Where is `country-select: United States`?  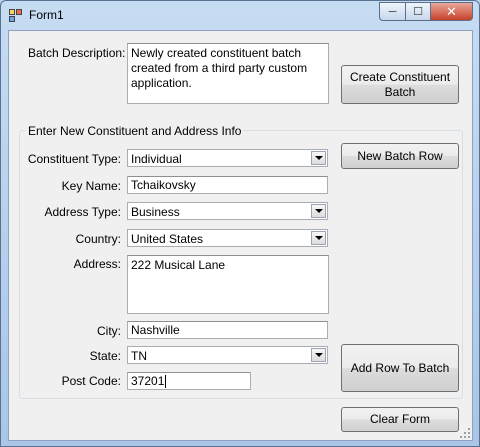
country-select: United States is located at coordinates (227, 238).